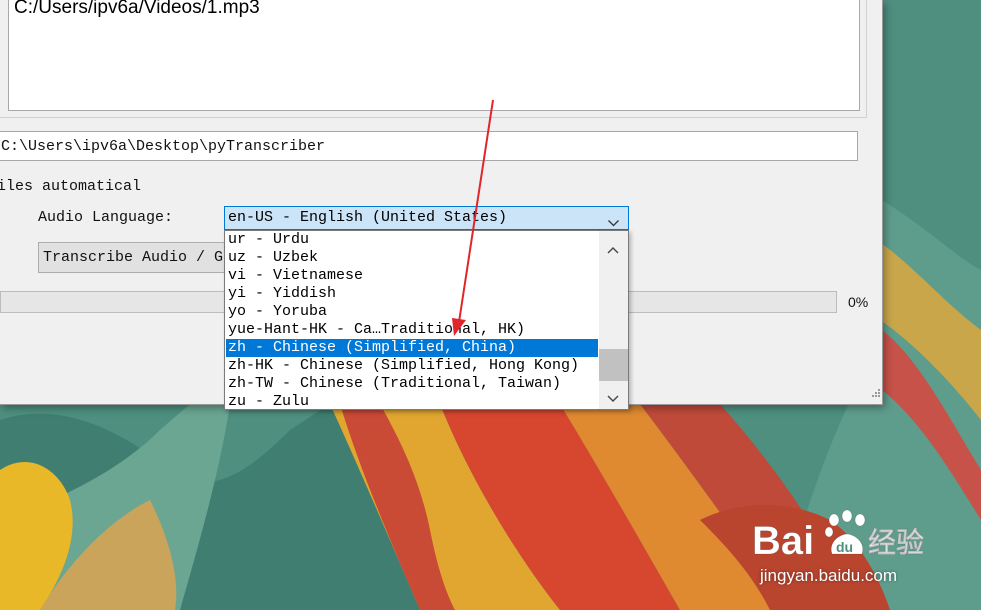  I want to click on language-option: zh-HK - Chinese (Simplified, Hong Kong), so click(412, 366).